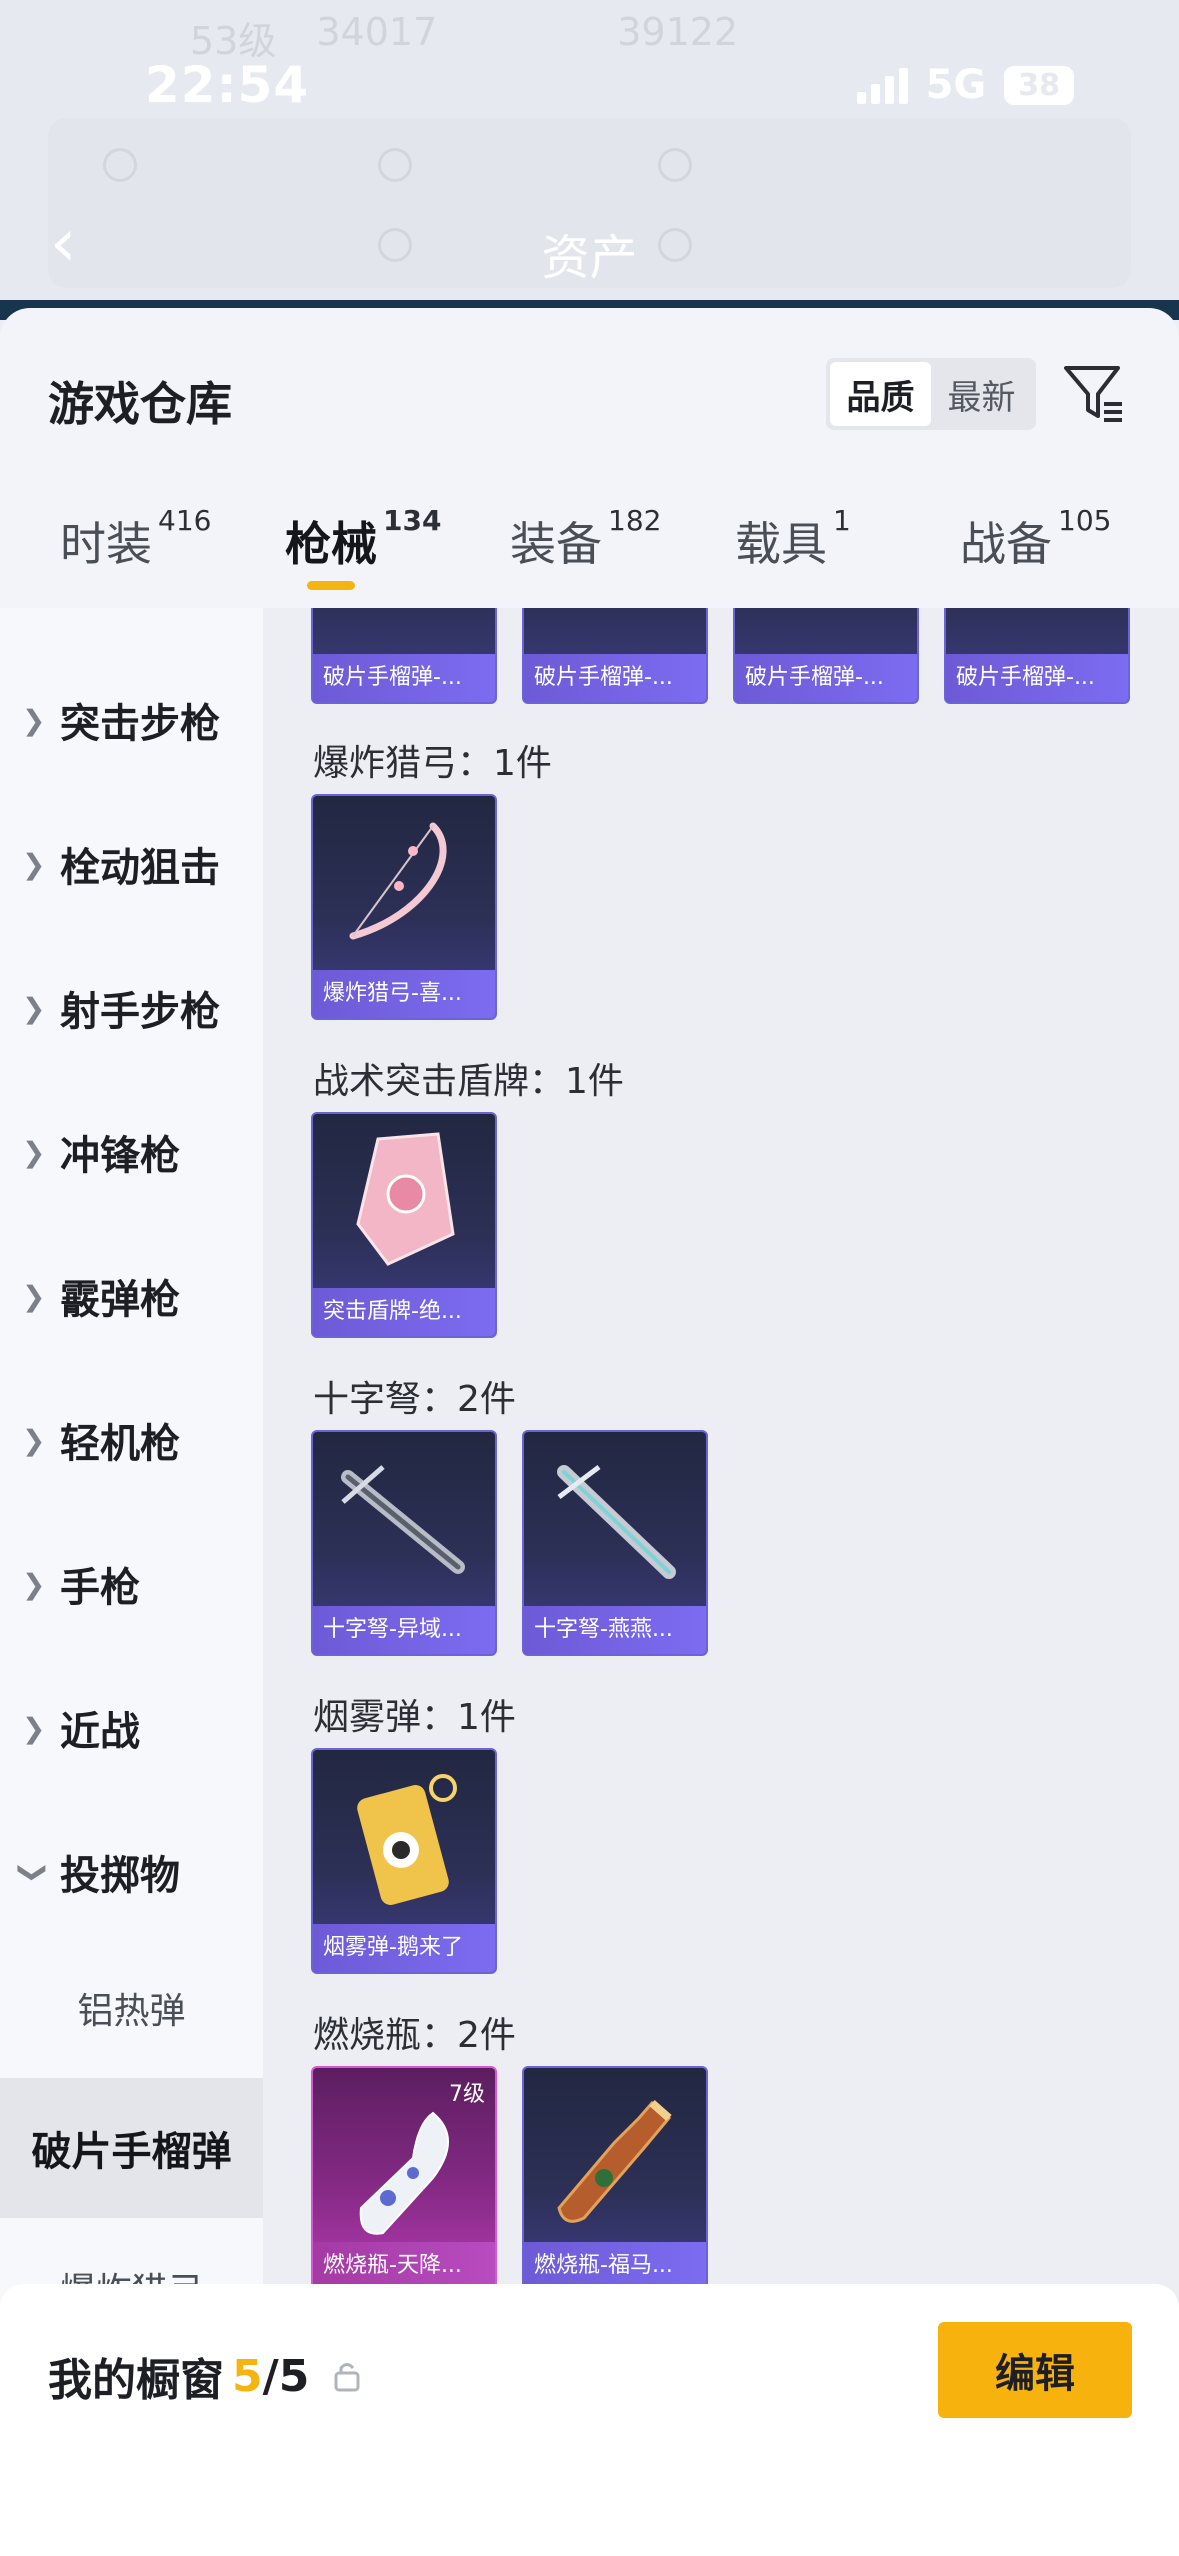  I want to click on tab-vehicles: 载具 1, so click(793, 556).